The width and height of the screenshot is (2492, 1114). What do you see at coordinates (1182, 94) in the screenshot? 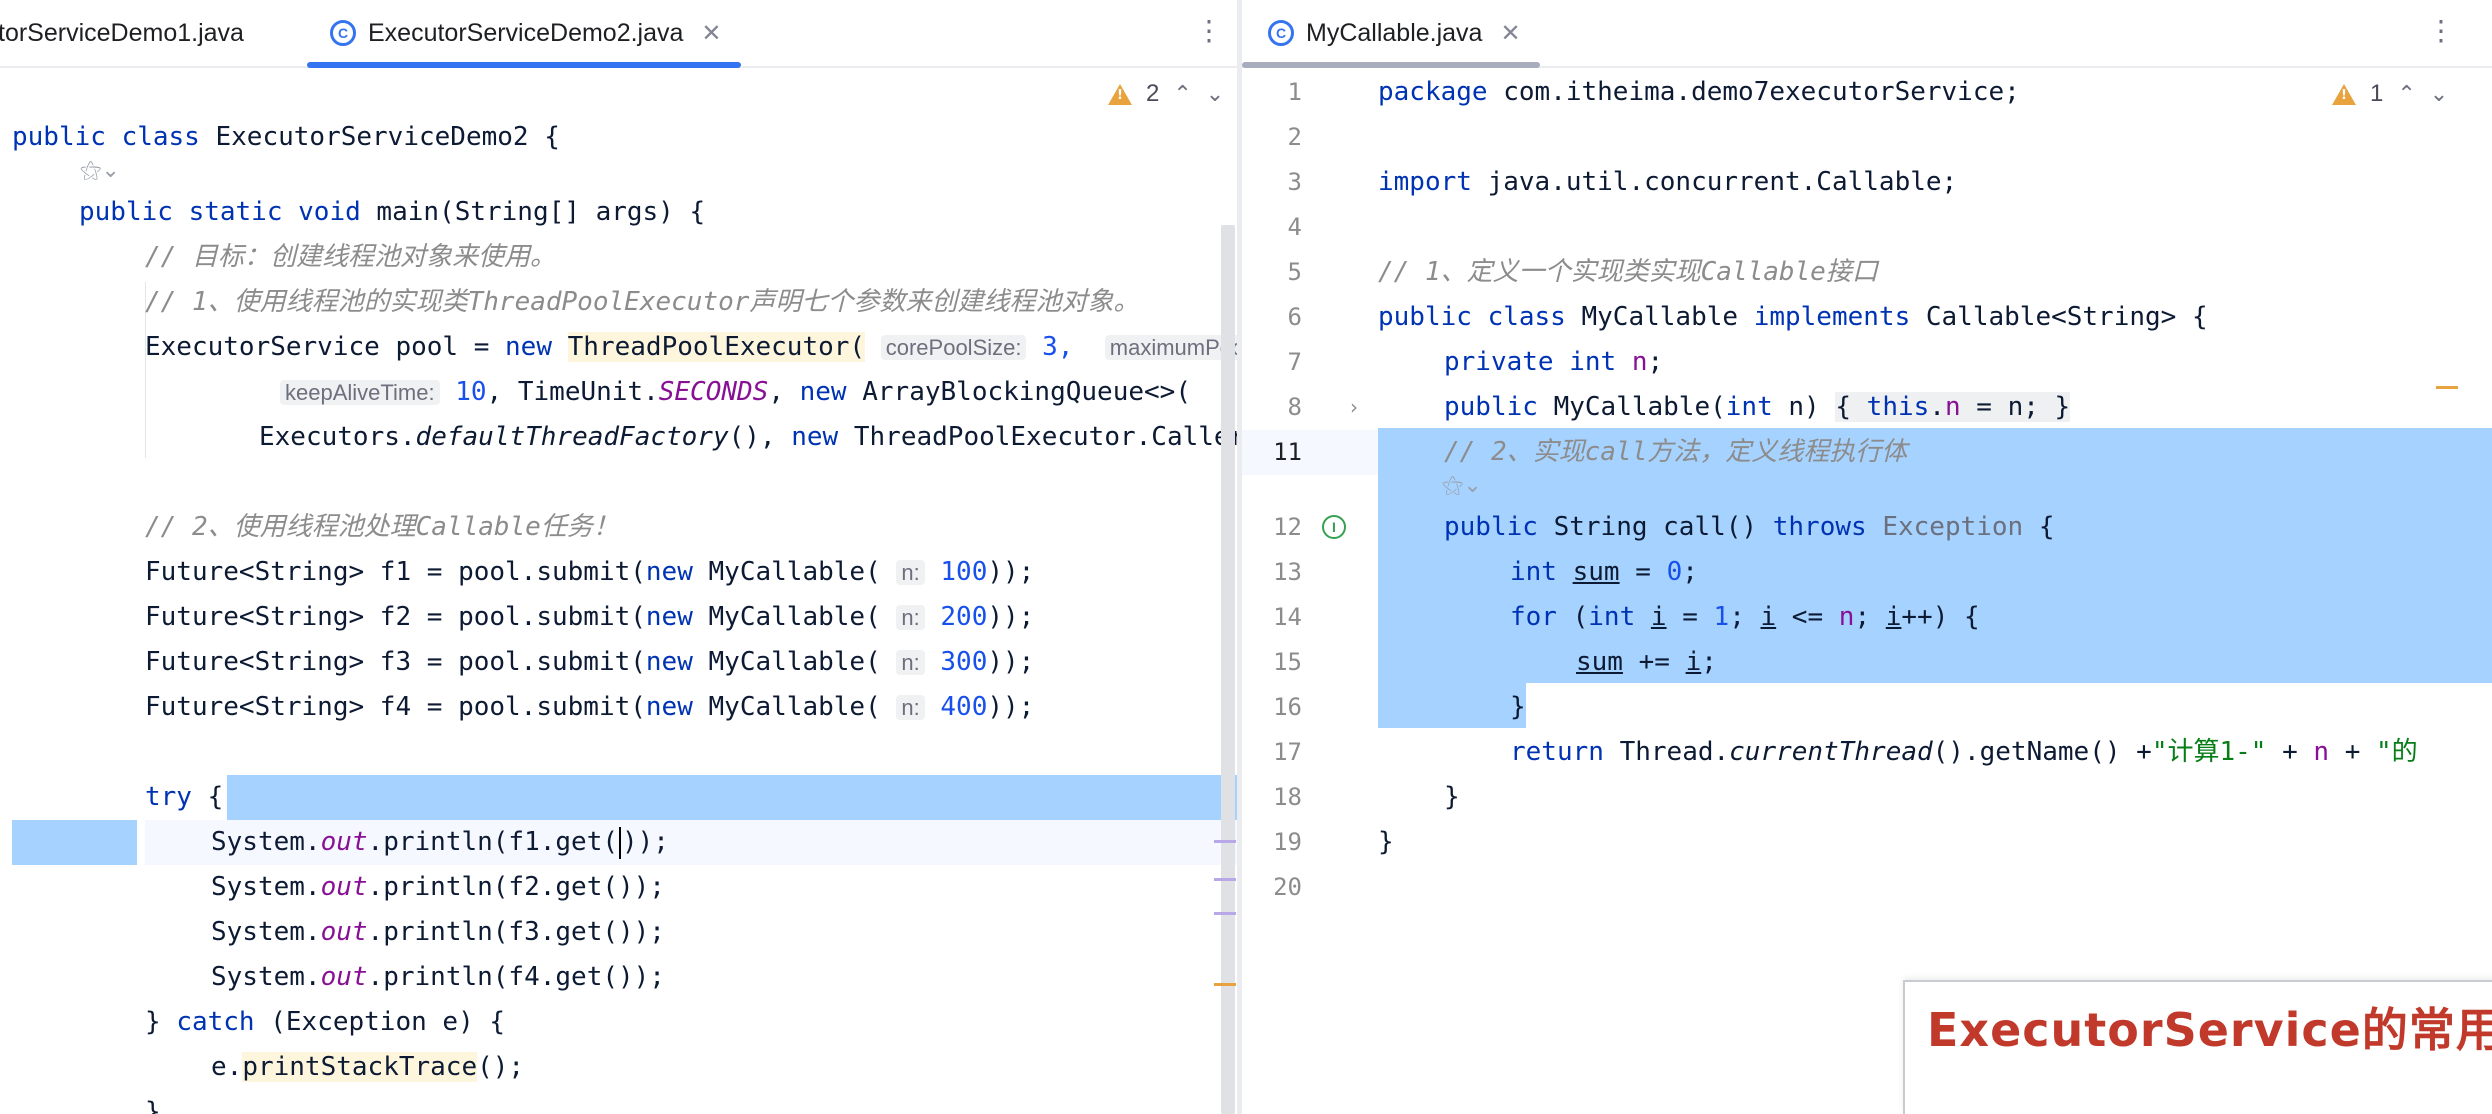
I see `chevron-up-icon: ⌃` at bounding box center [1182, 94].